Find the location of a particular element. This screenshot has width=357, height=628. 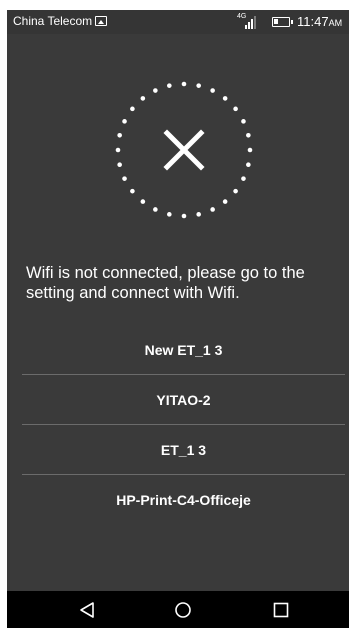

back-icon is located at coordinates (87, 609).